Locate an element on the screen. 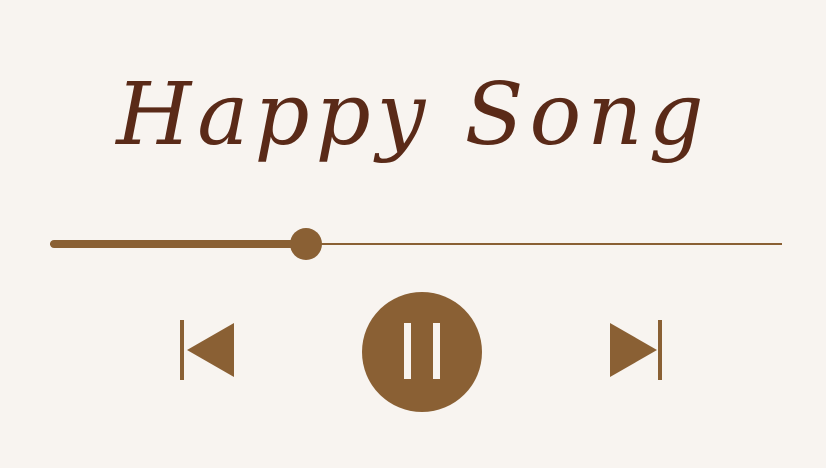 The image size is (826, 468). progress-fill is located at coordinates (178, 244).